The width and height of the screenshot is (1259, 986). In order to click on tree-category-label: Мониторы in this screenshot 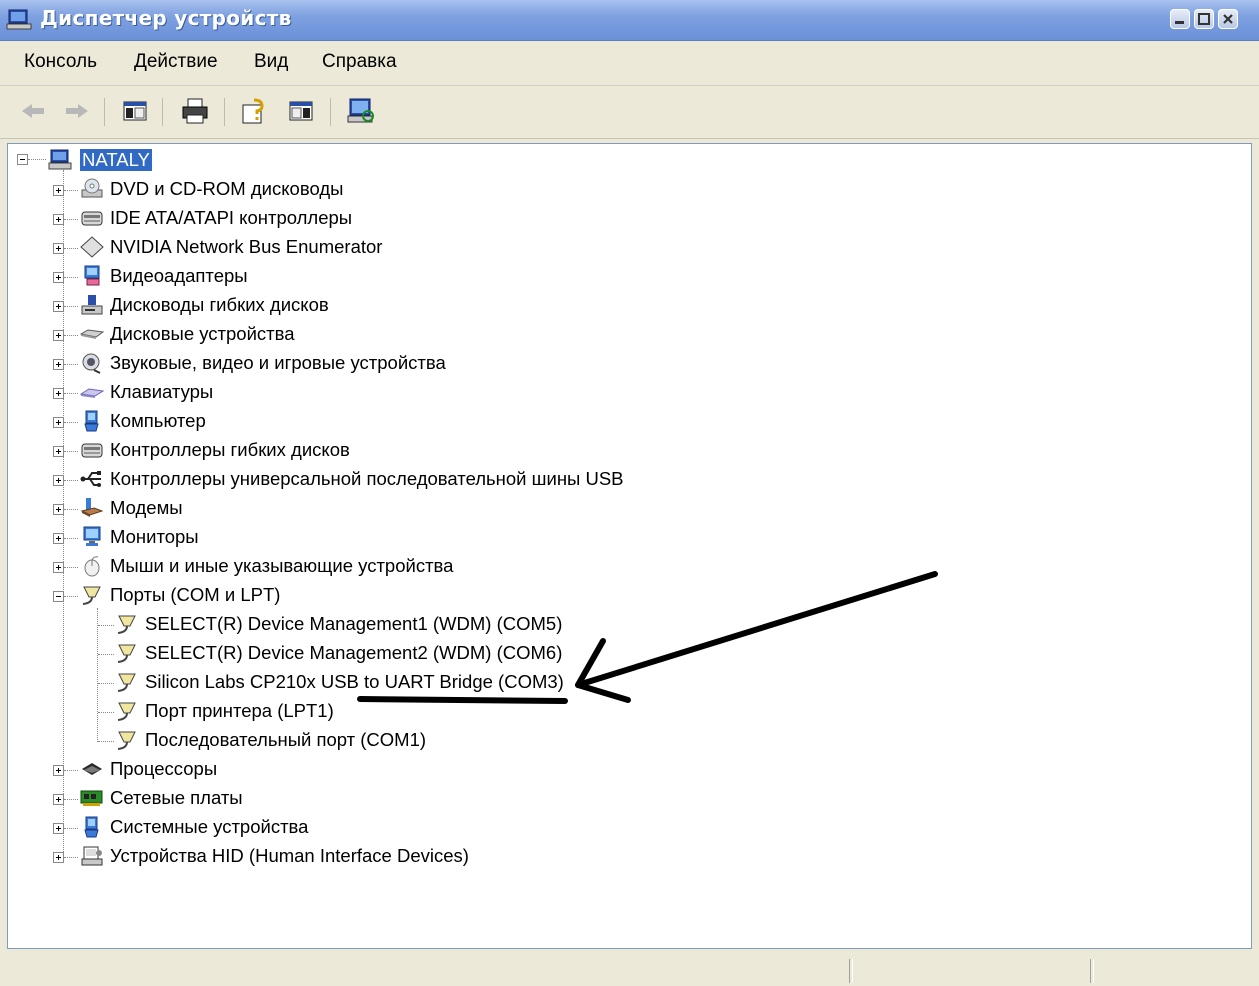, I will do `click(154, 536)`.